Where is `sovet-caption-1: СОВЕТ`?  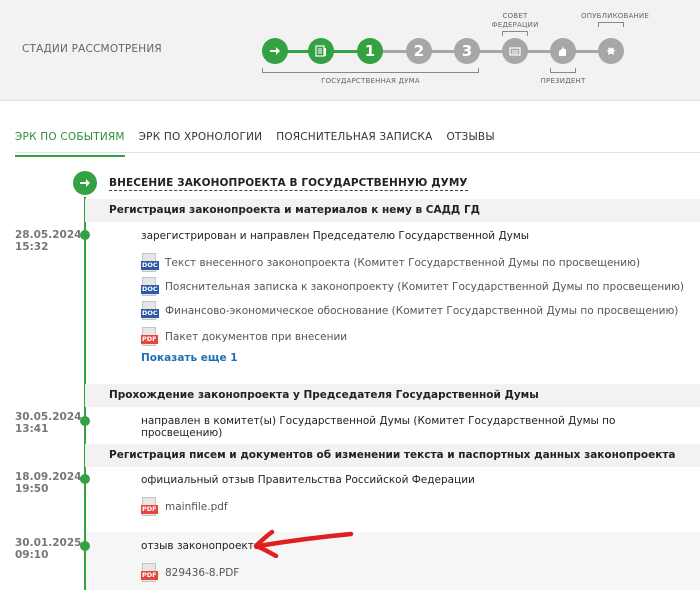
sovet-caption-1: СОВЕТ is located at coordinates (515, 16).